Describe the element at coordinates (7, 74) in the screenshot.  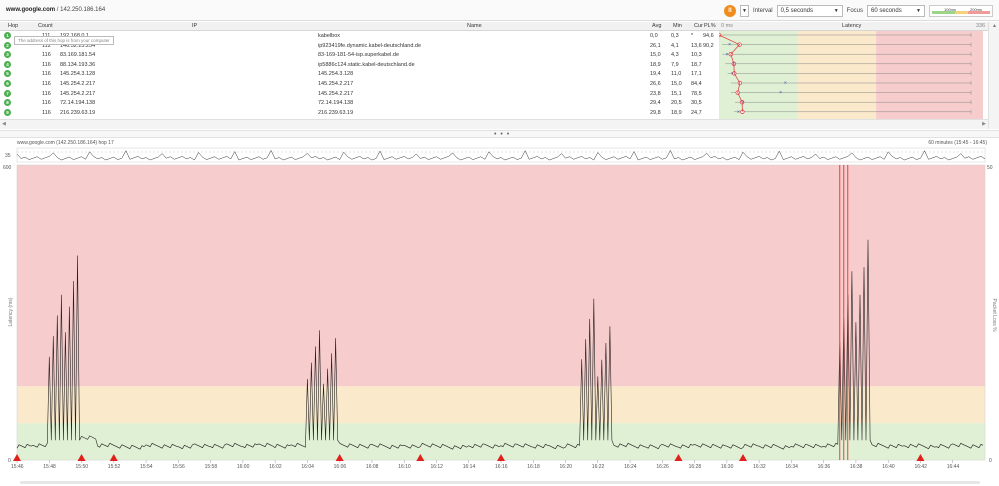
I see `hop-status-icon: 5` at that location.